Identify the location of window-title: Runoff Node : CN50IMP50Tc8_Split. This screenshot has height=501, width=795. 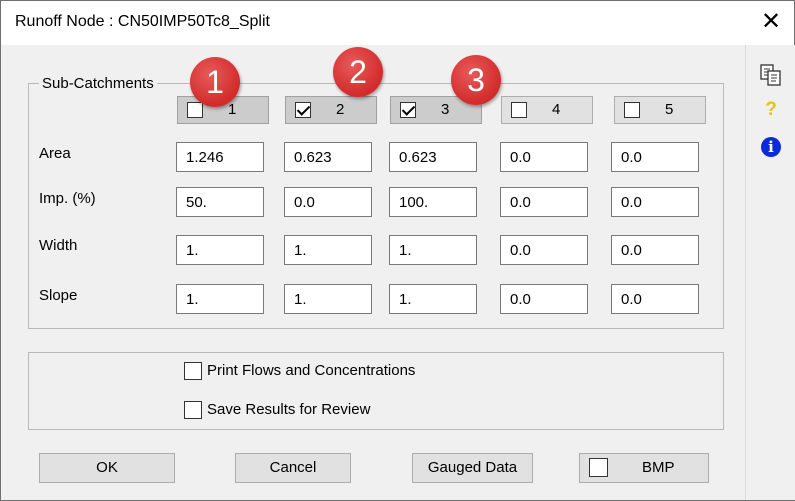
(142, 21).